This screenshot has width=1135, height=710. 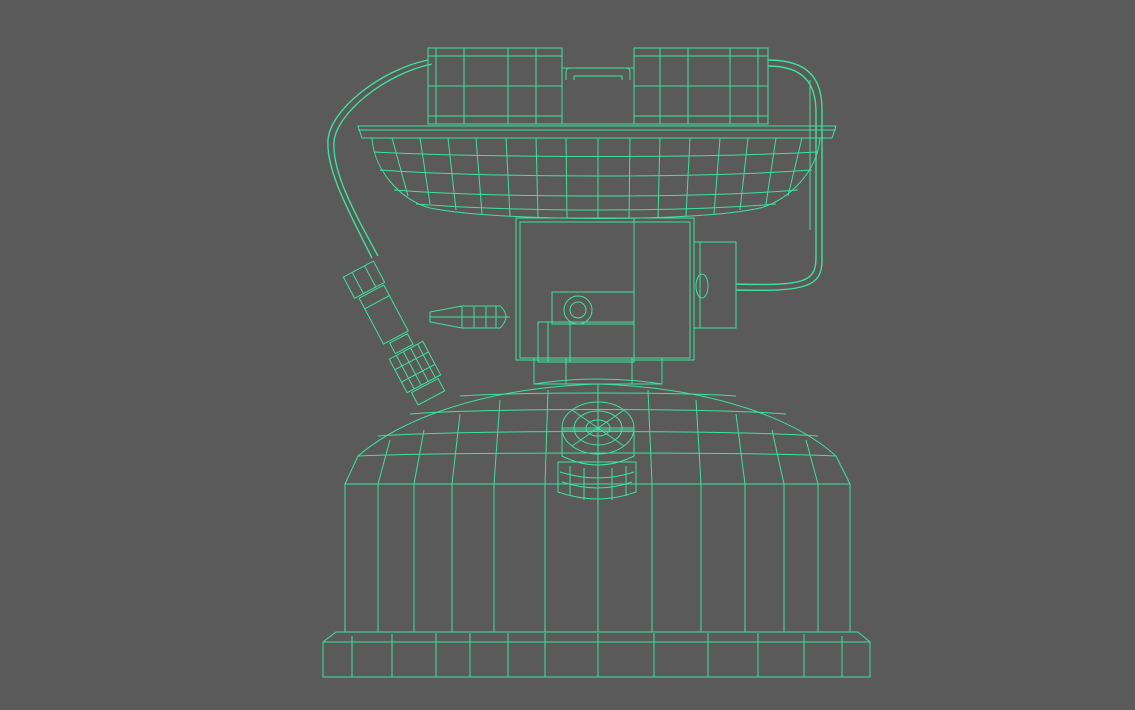 What do you see at coordinates (395, 332) in the screenshot?
I see `hose-fitting` at bounding box center [395, 332].